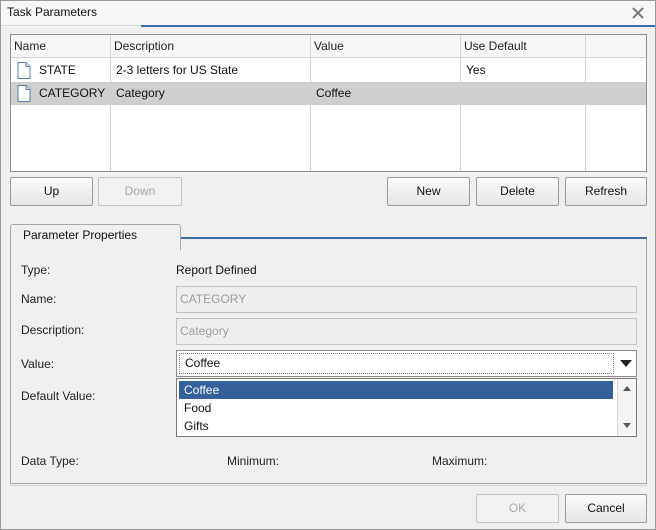 The height and width of the screenshot is (530, 656). I want to click on value-options-list: Coffee Food Gifts, so click(406, 407).